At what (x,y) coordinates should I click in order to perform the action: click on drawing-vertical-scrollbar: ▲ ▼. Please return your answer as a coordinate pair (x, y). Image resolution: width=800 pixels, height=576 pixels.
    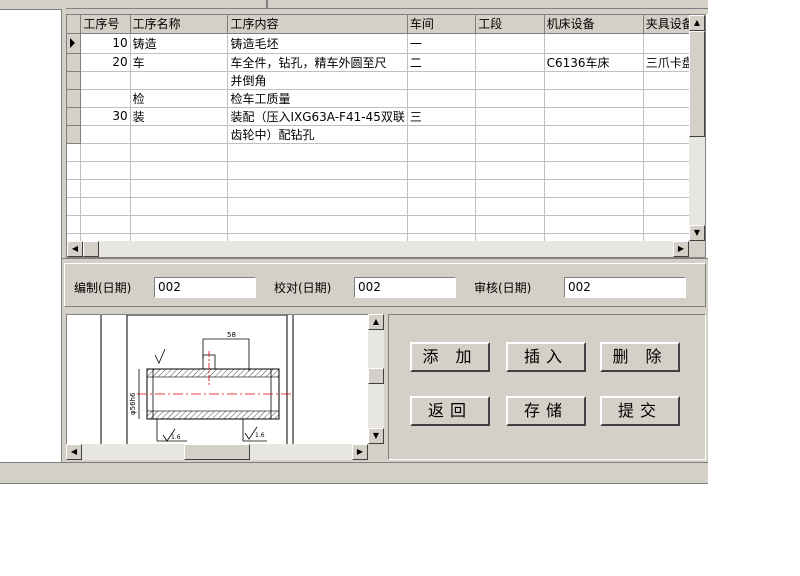
    Looking at the image, I should click on (376, 379).